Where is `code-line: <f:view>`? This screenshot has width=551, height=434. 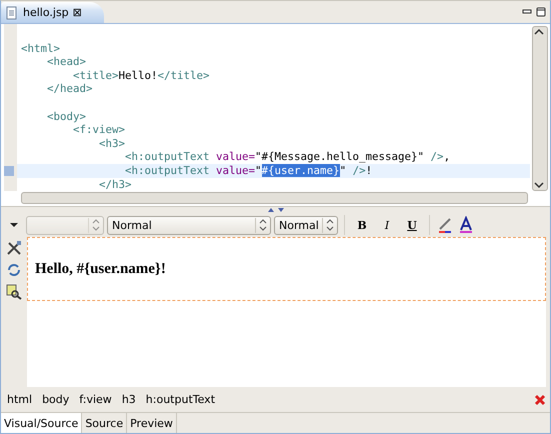
code-line: <f:view> is located at coordinates (99, 130).